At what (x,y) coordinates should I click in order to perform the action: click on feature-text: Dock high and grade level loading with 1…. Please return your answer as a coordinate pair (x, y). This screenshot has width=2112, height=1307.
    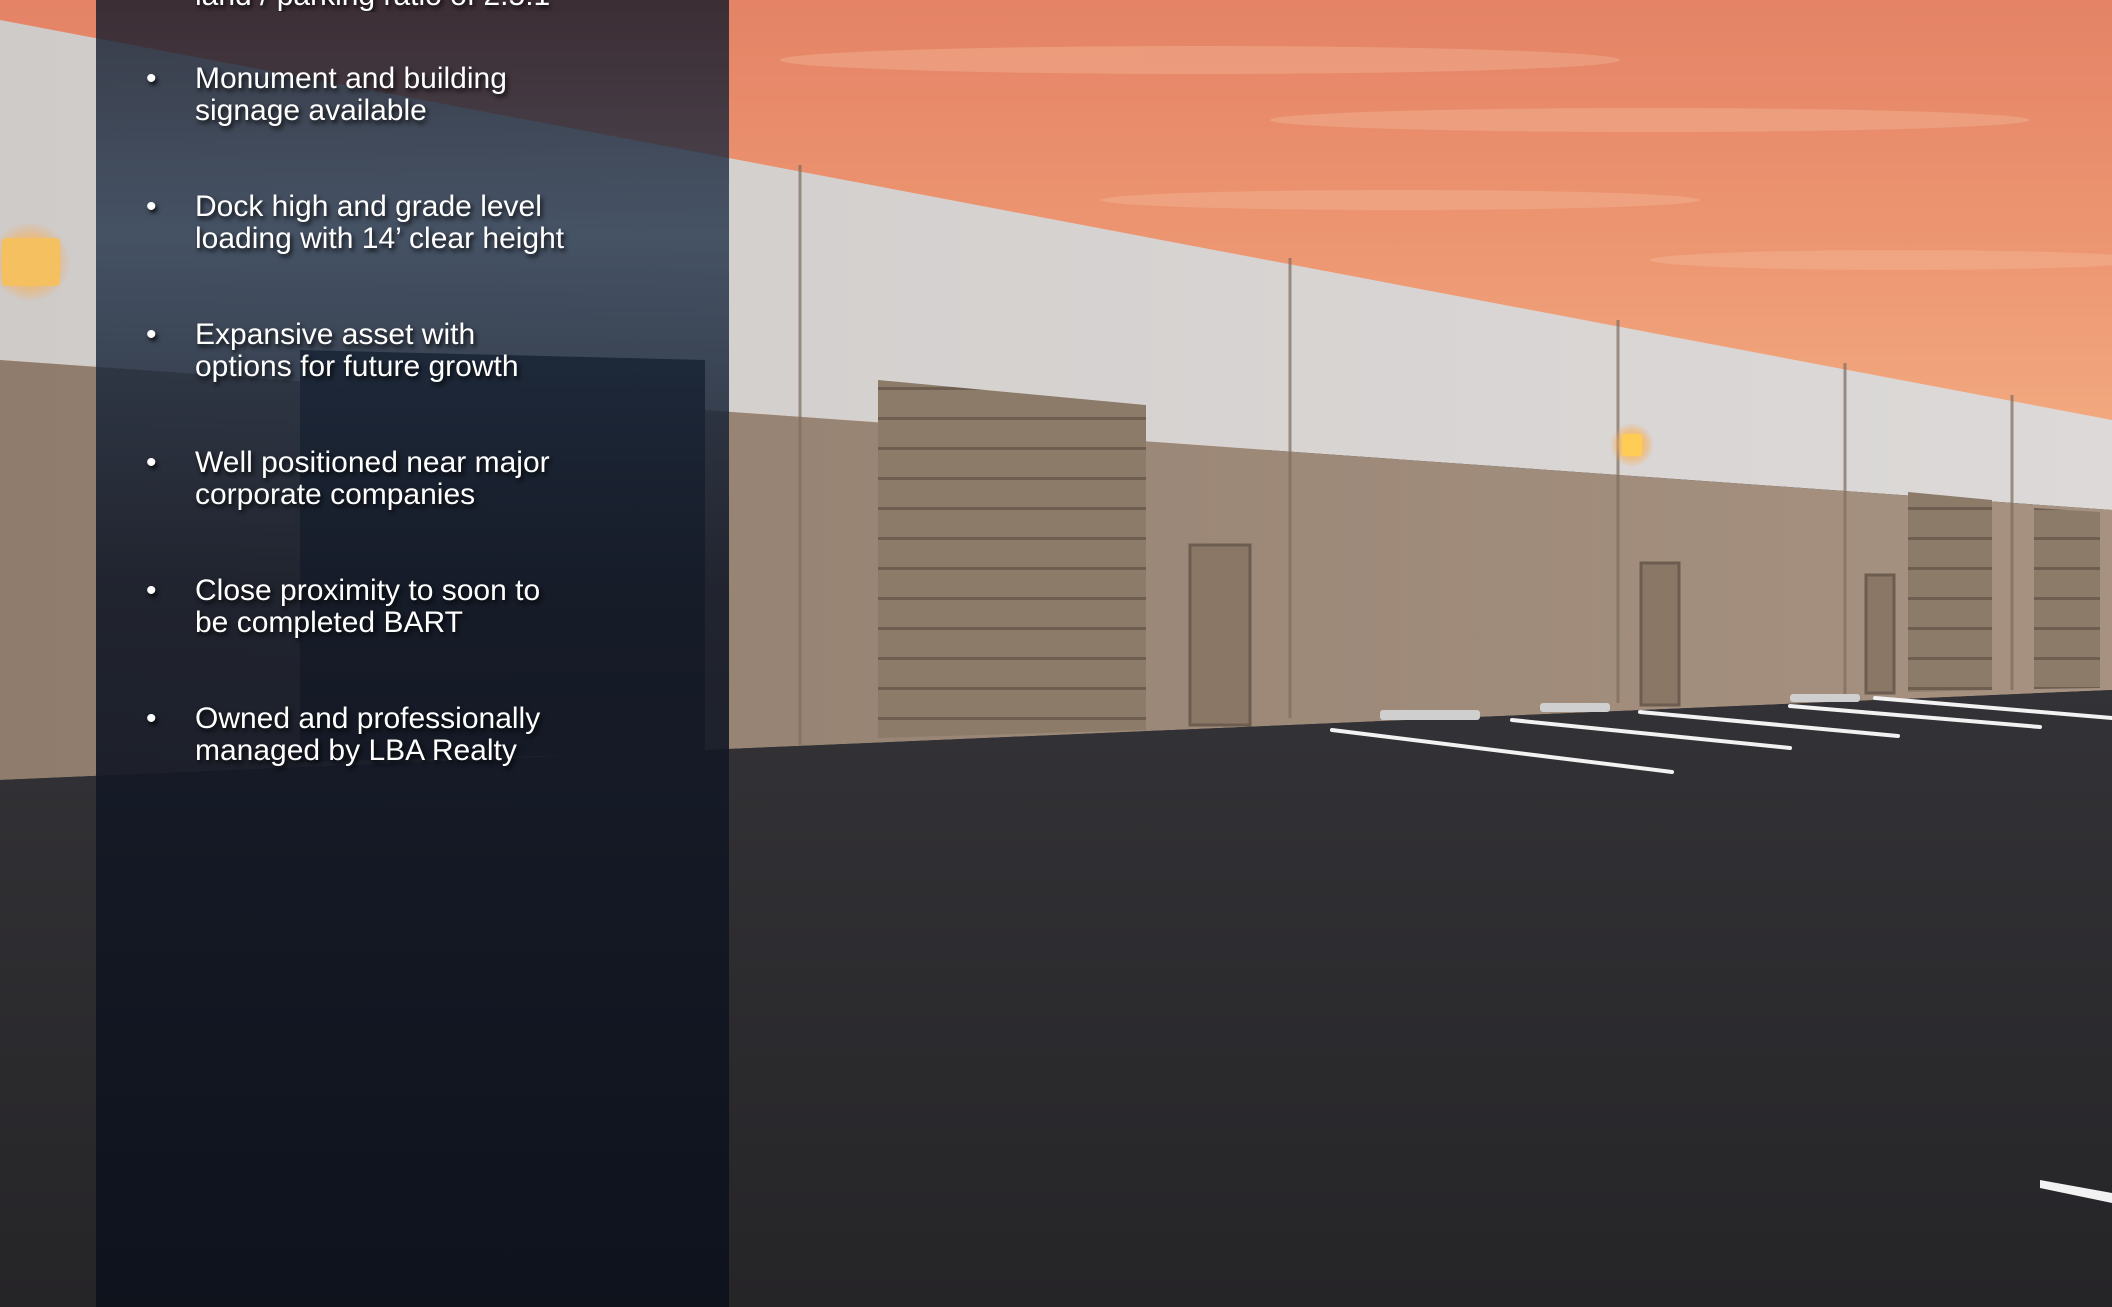
    Looking at the image, I should click on (380, 222).